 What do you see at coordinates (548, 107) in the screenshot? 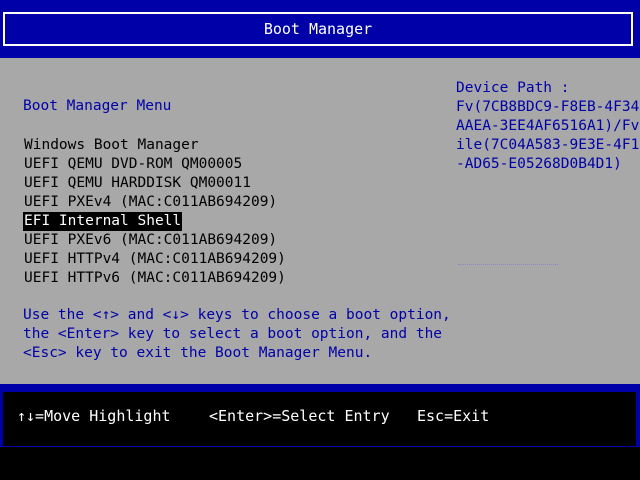
I see `device-path-line: Fv(7CB8BDC9-F8EB-4F34-` at bounding box center [548, 107].